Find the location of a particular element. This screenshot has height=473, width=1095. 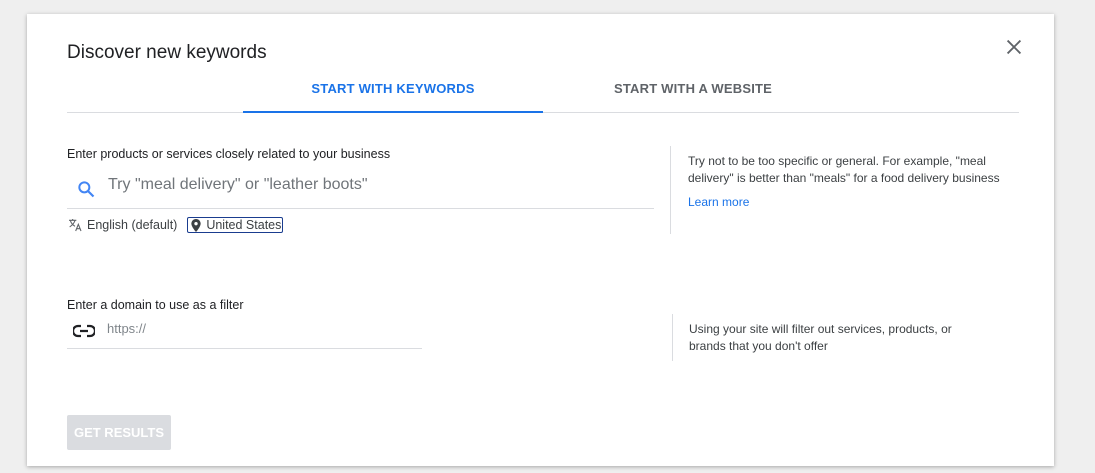

domain-input is located at coordinates (257, 328).